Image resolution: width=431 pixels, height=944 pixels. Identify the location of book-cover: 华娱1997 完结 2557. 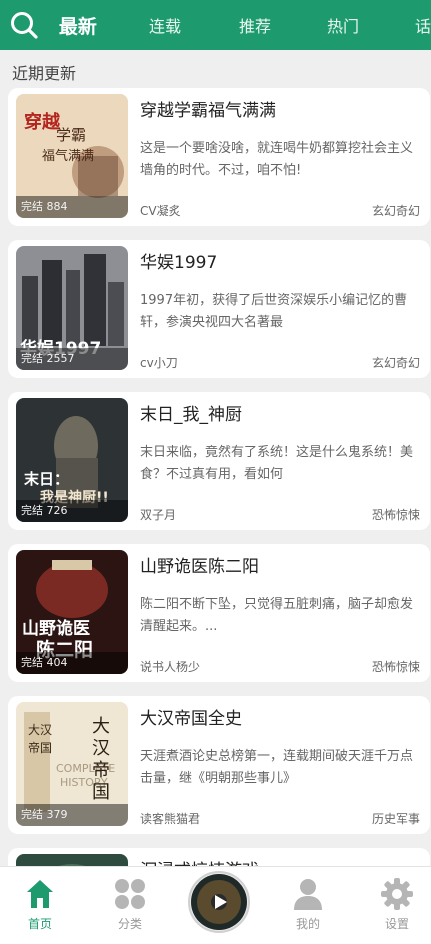
(72, 308).